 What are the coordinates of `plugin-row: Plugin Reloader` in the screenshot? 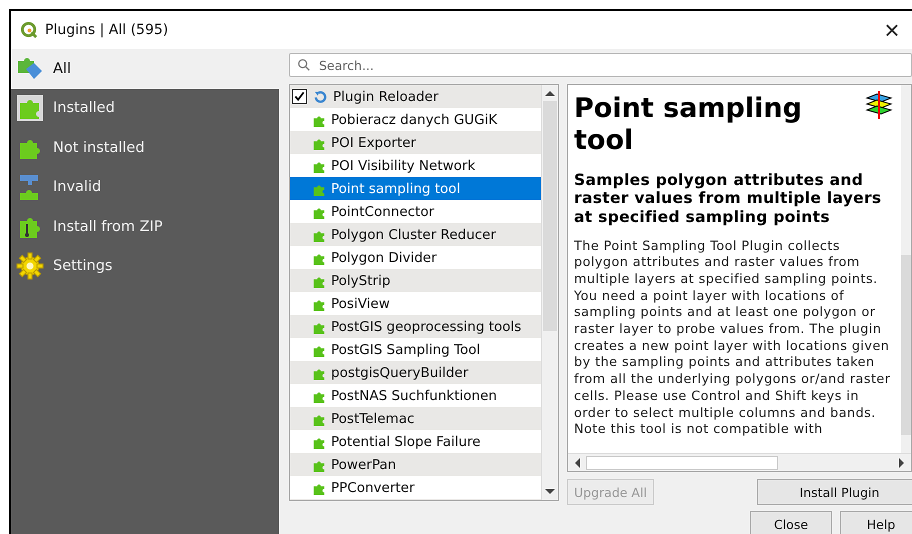 It's located at (415, 96).